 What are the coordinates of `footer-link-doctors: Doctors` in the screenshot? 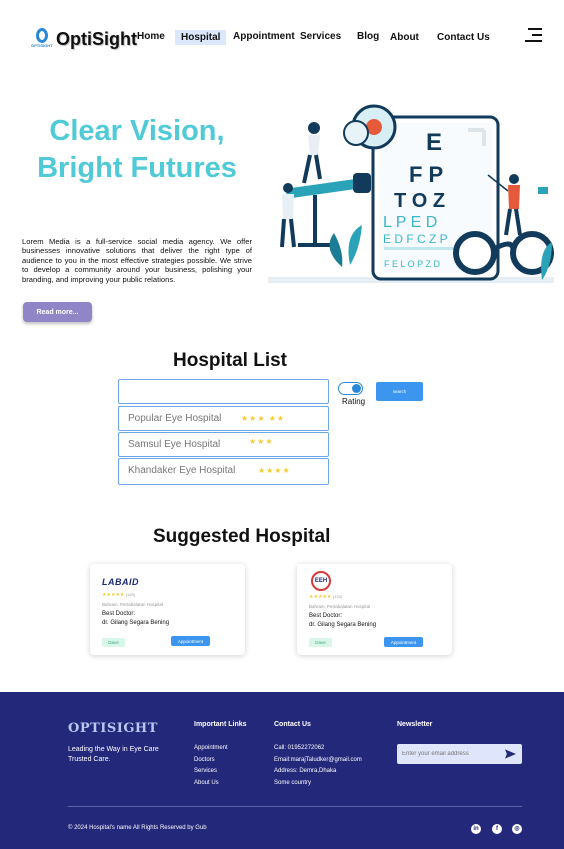 It's located at (204, 760).